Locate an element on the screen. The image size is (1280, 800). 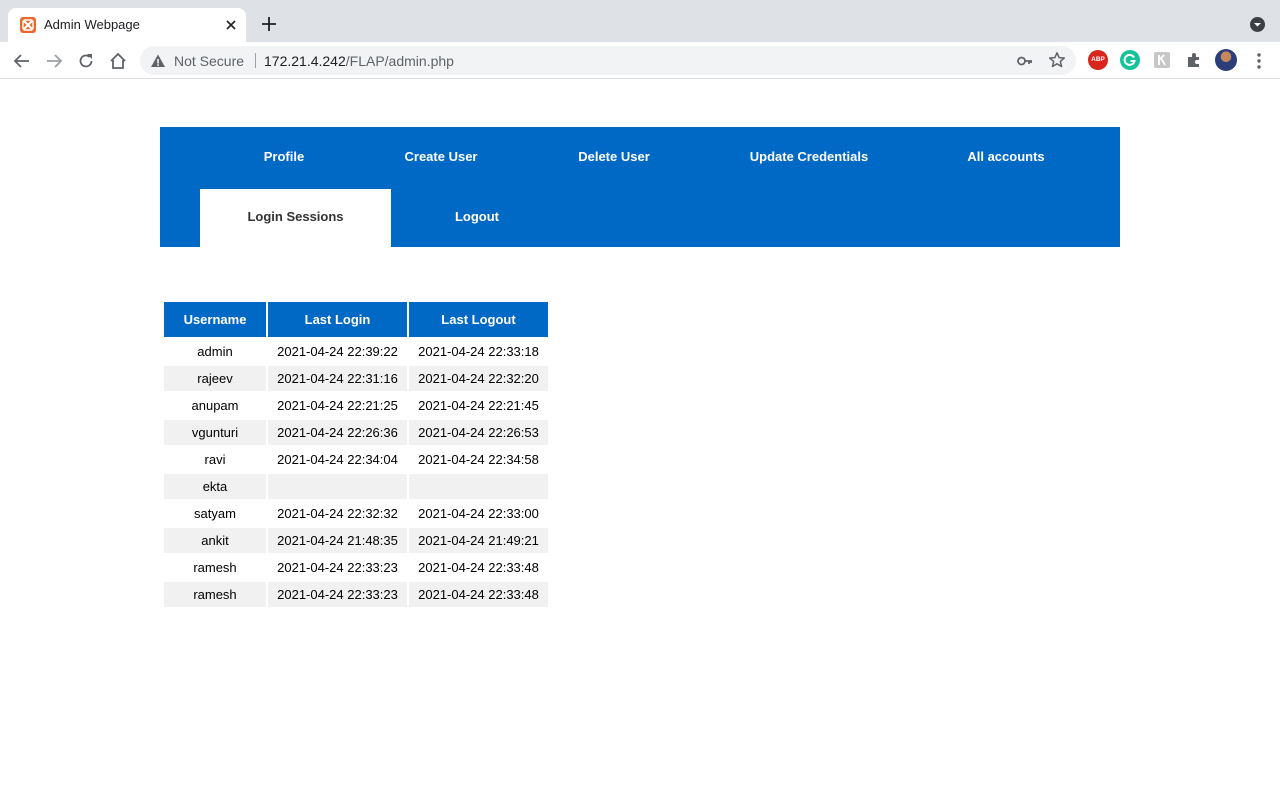
column-header-last-logout: Last Logout is located at coordinates (478, 319).